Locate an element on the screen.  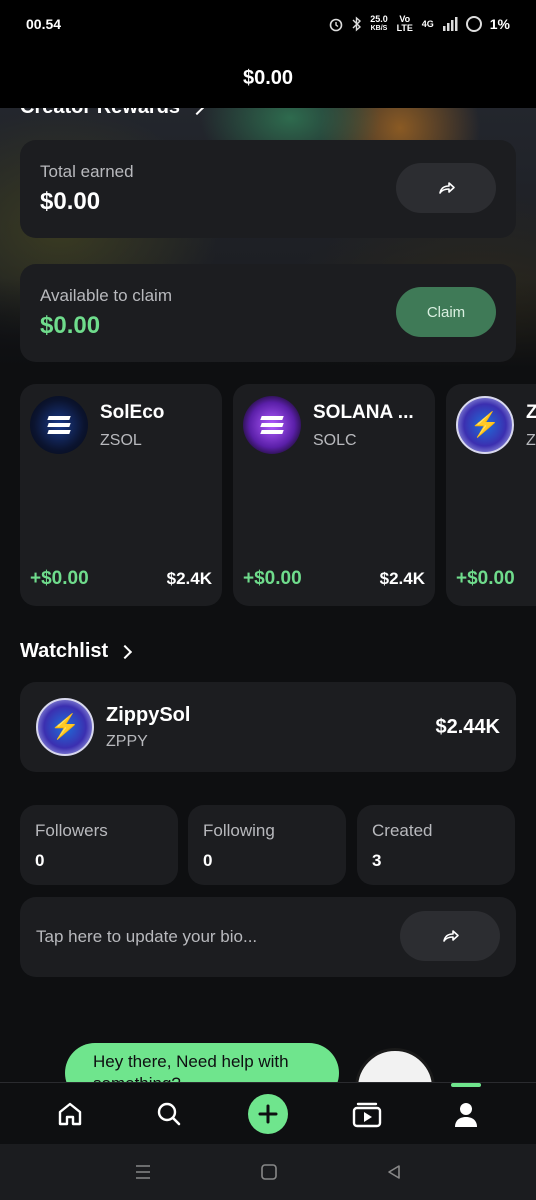
nav-videos is located at coordinates (367, 1114).